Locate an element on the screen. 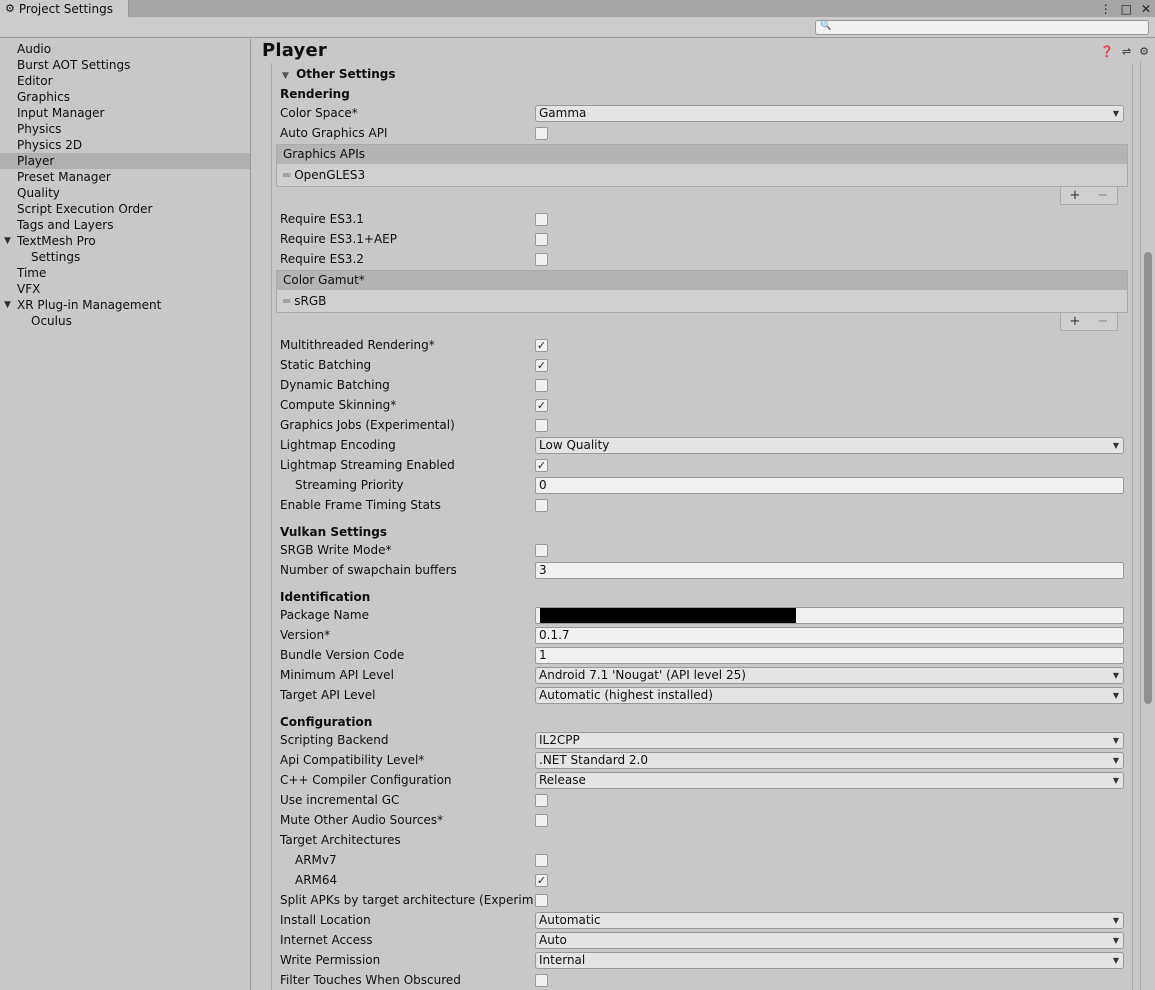 This screenshot has width=1155, height=990. sidebar-item-physics: Physics is located at coordinates (125, 129).